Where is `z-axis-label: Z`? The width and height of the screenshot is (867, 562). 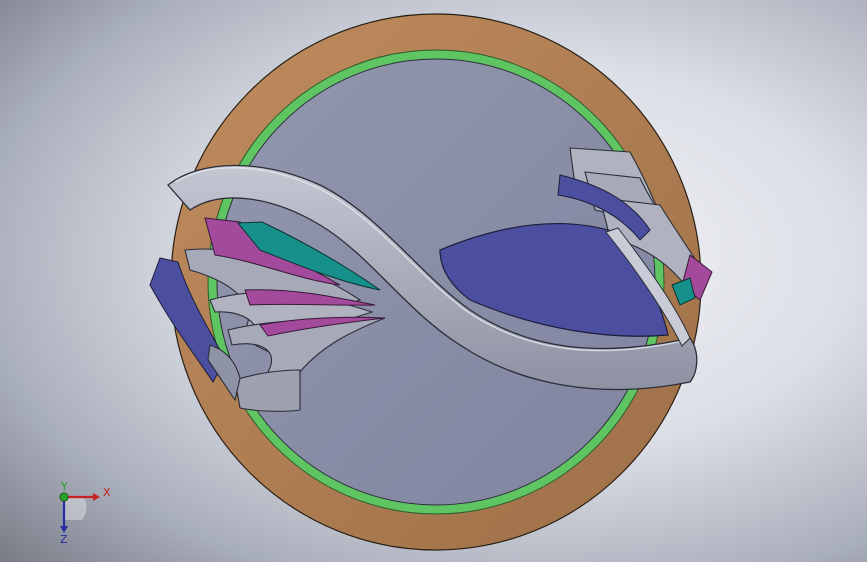 z-axis-label: Z is located at coordinates (64, 539).